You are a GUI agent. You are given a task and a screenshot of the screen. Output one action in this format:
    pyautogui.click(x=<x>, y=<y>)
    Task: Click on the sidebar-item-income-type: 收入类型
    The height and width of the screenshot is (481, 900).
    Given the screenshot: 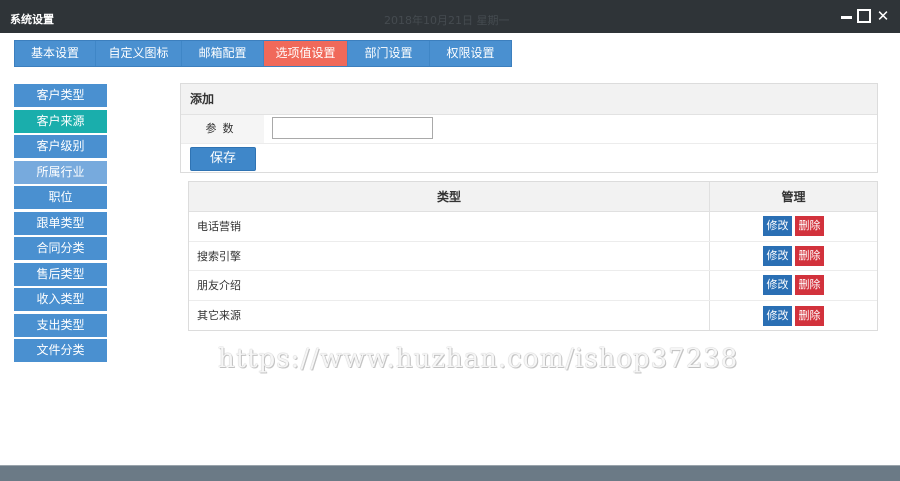 What is the action you would take?
    pyautogui.click(x=60, y=299)
    